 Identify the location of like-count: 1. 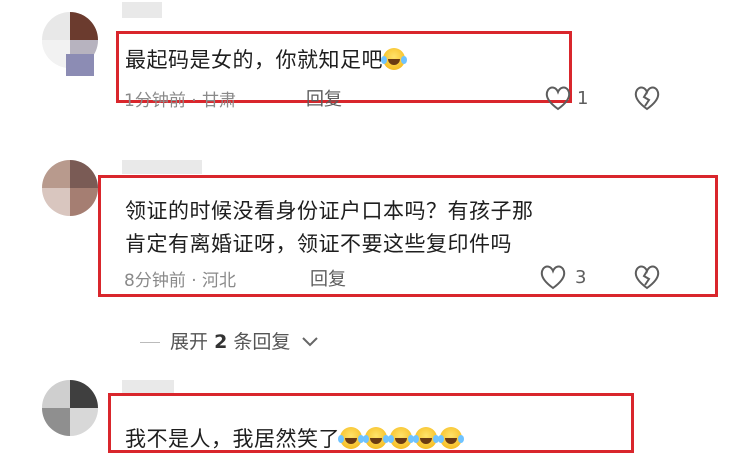
(583, 98).